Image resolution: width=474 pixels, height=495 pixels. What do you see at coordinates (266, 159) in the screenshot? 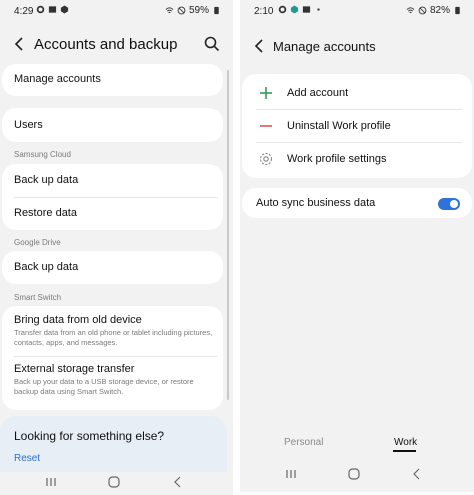
I see `gear-icon` at bounding box center [266, 159].